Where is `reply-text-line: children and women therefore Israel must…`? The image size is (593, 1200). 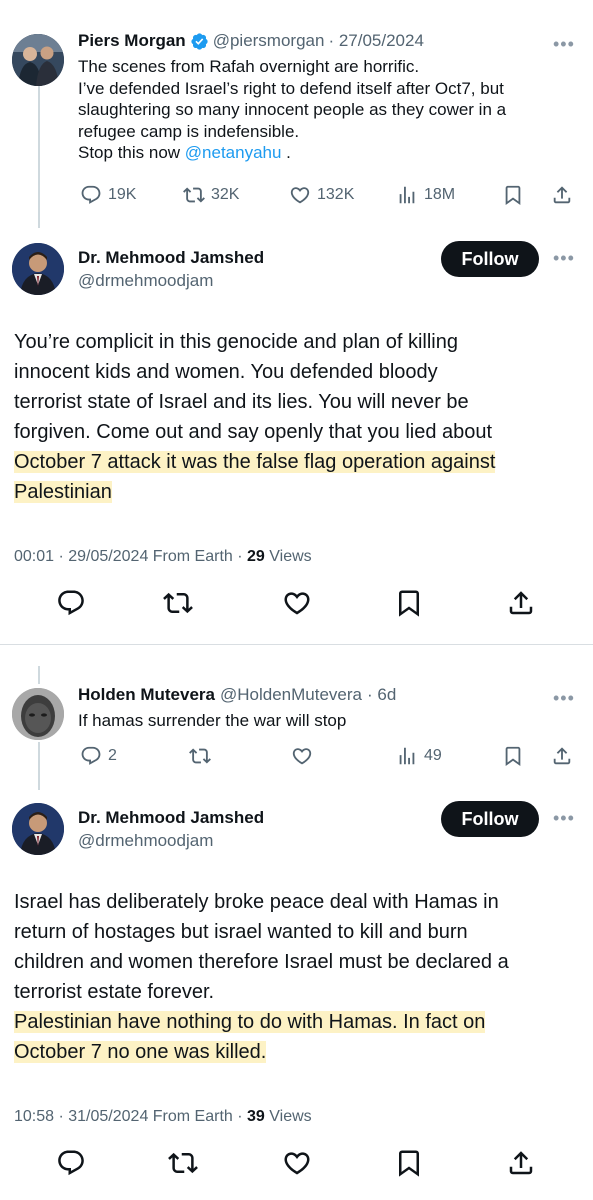
reply-text-line: children and women therefore Israel must… is located at coordinates (261, 962).